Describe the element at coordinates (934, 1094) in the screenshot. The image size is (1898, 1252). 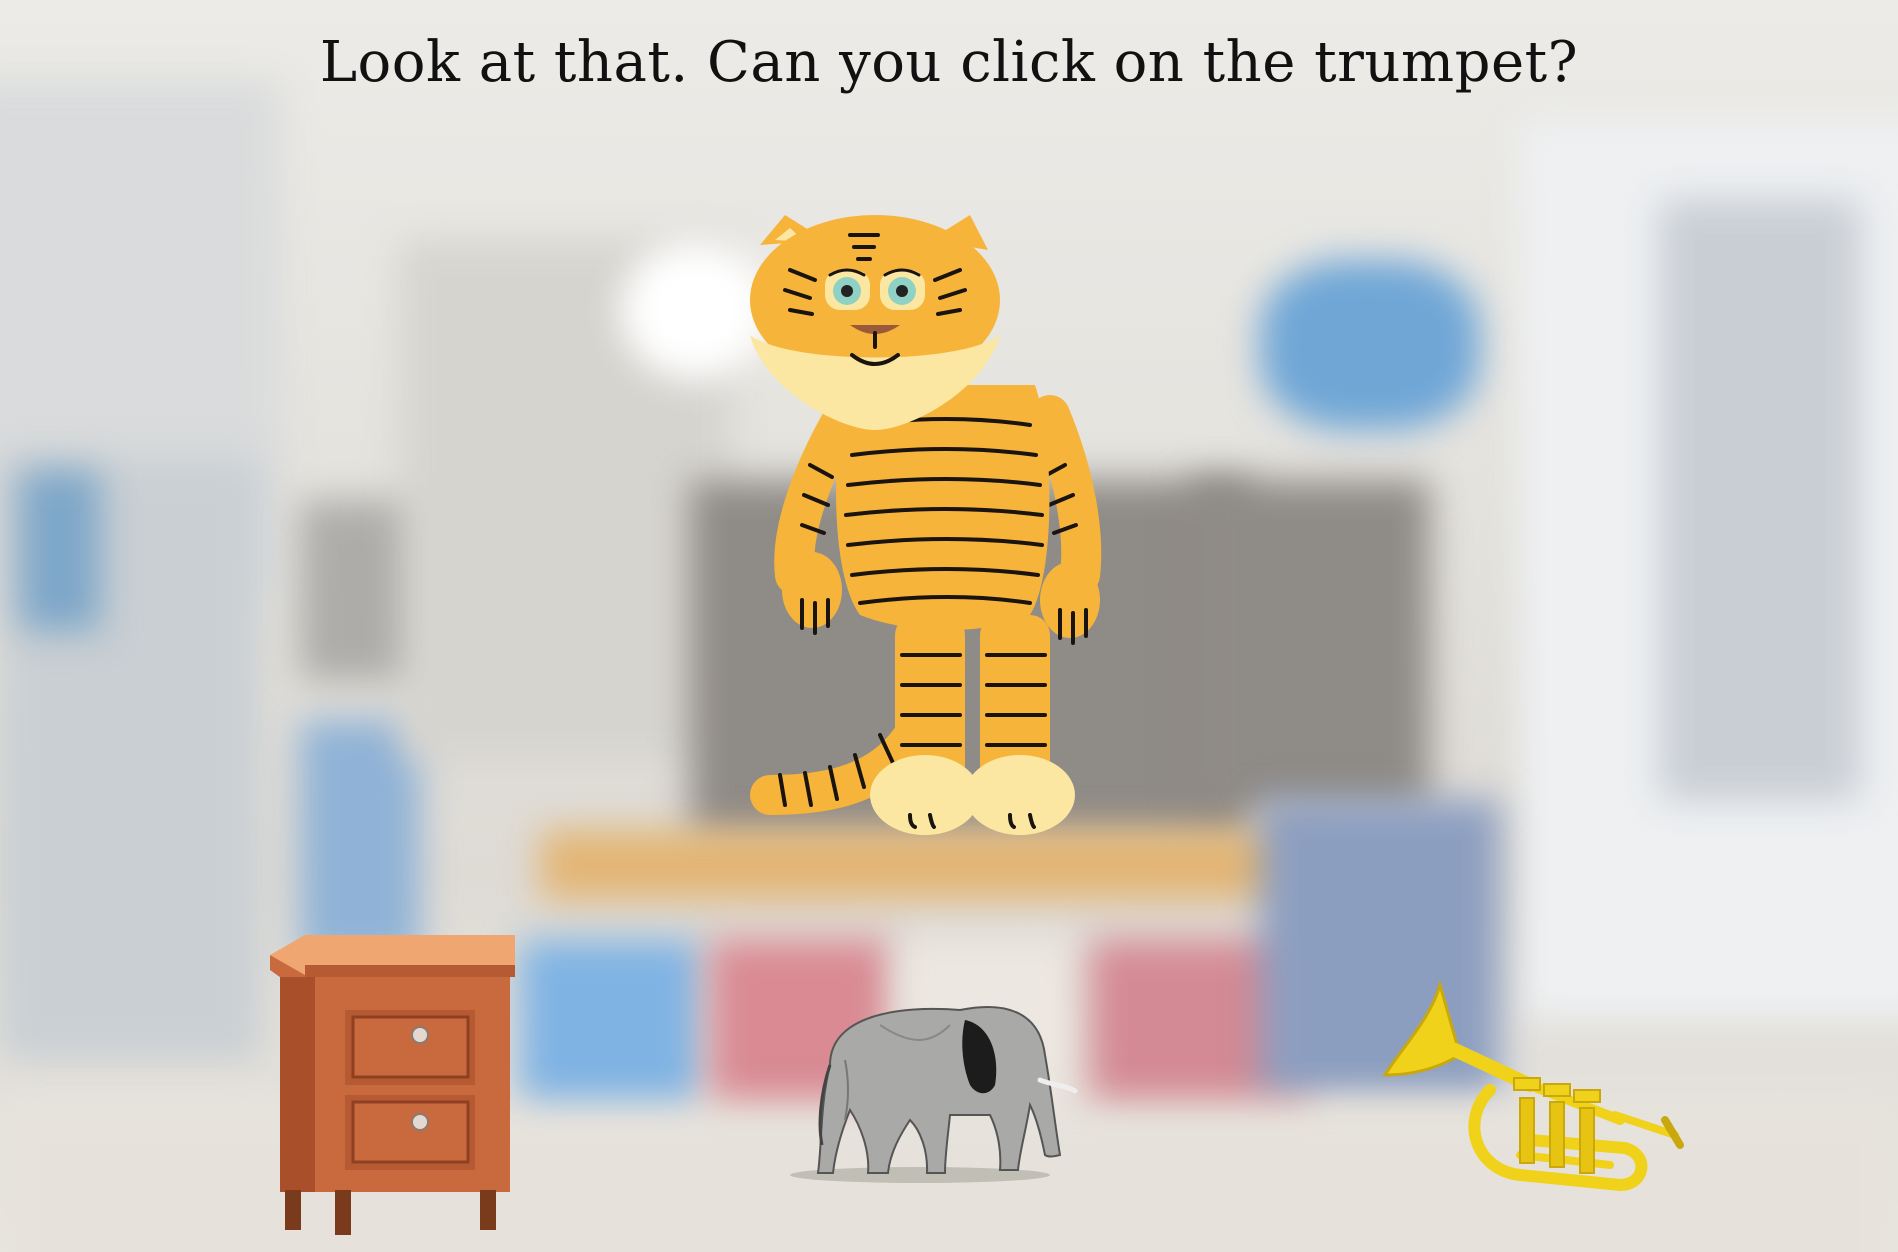
I see `elephant-icon` at that location.